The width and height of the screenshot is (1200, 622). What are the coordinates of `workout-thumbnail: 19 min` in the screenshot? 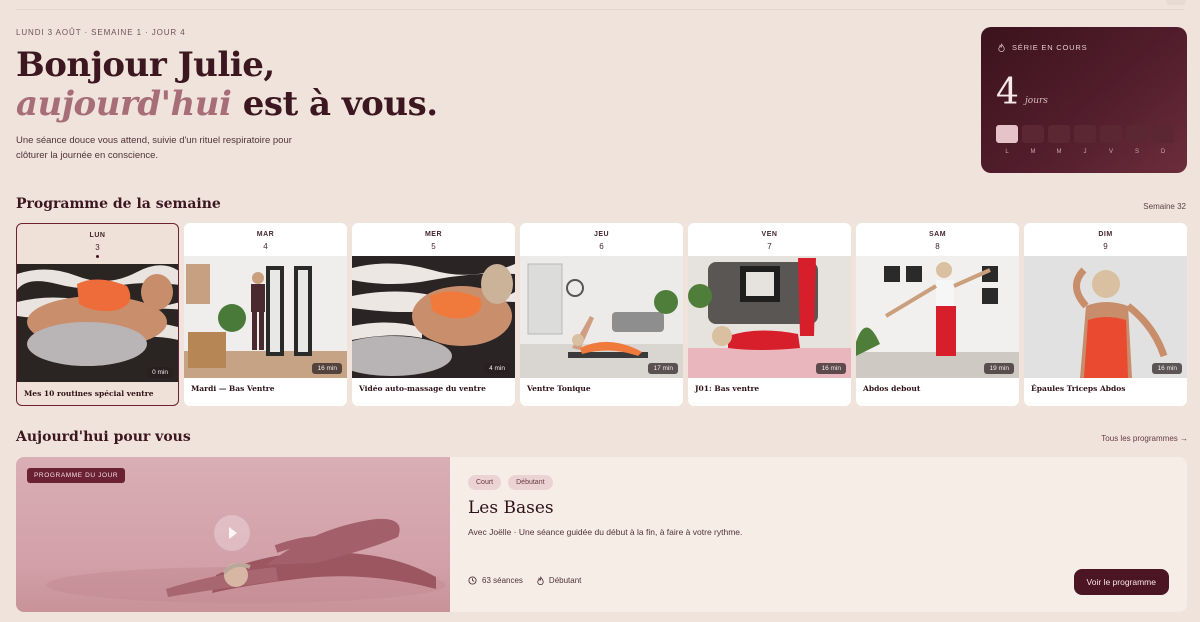 It's located at (937, 317).